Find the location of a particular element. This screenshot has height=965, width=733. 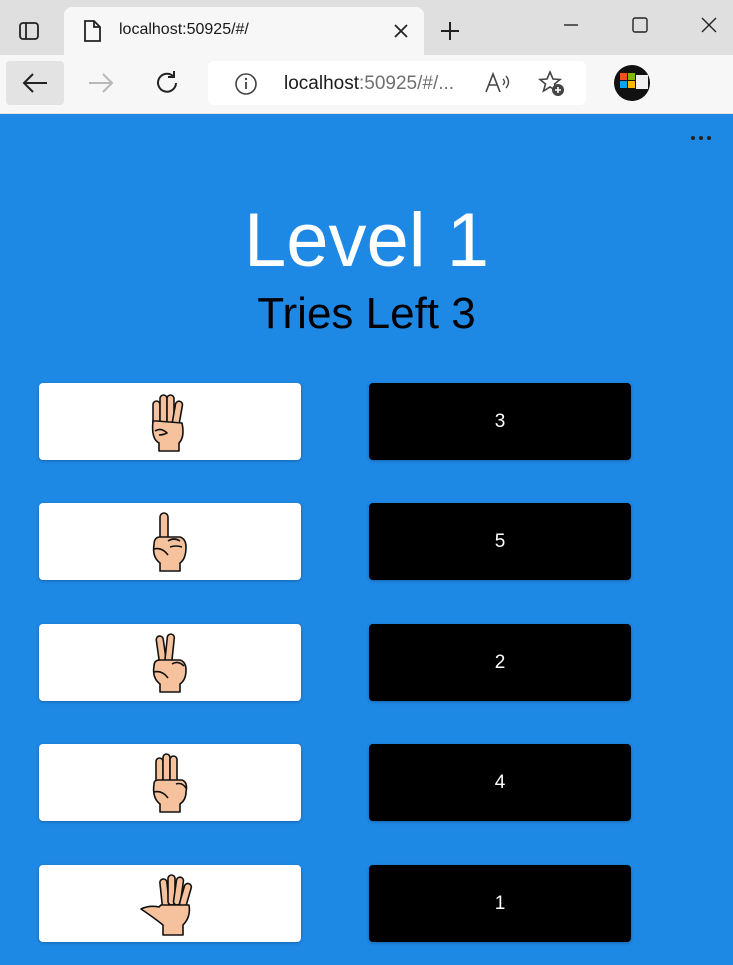

minimize-icon is located at coordinates (571, 25).